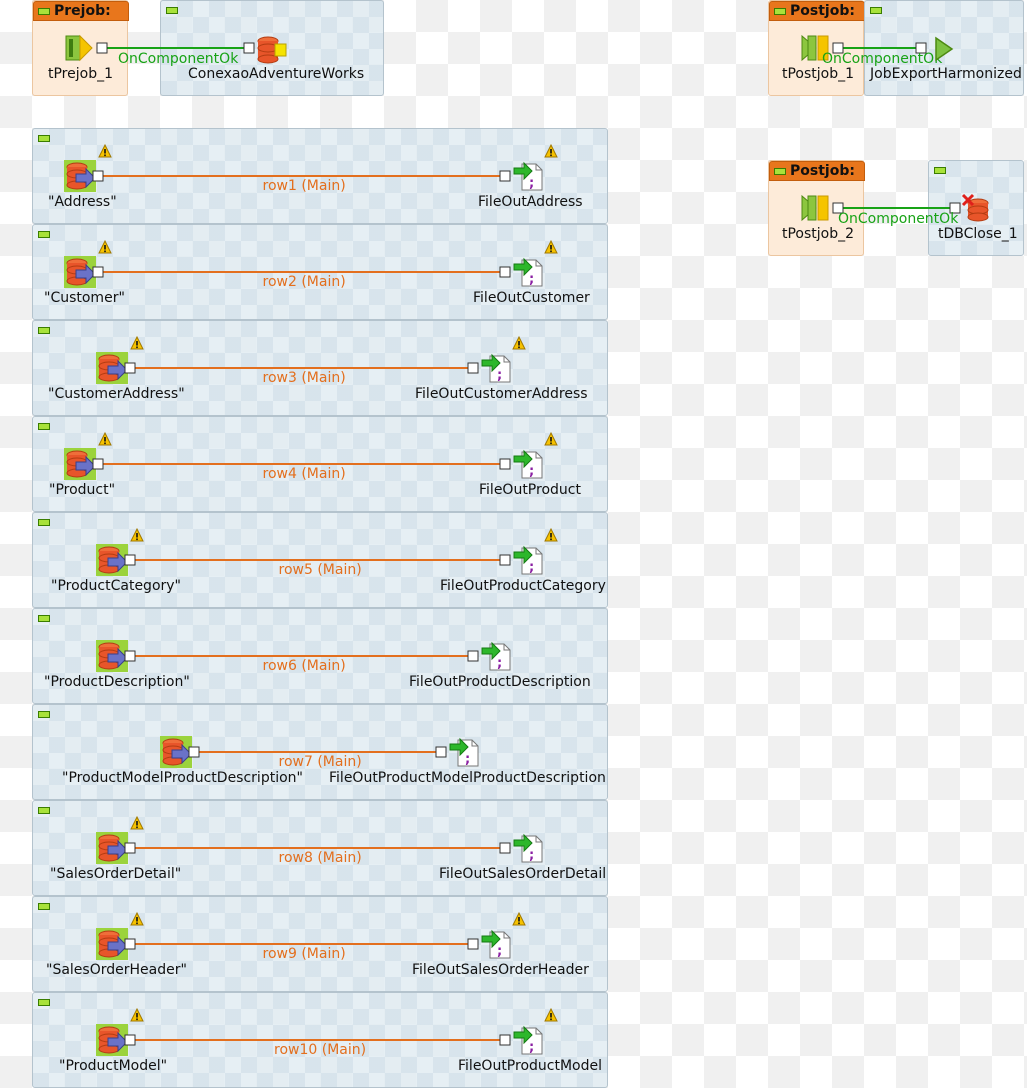 The image size is (1027, 1088). Describe the element at coordinates (467, 778) in the screenshot. I see `target-component-label: FileOutProductModelProductDescription` at that location.